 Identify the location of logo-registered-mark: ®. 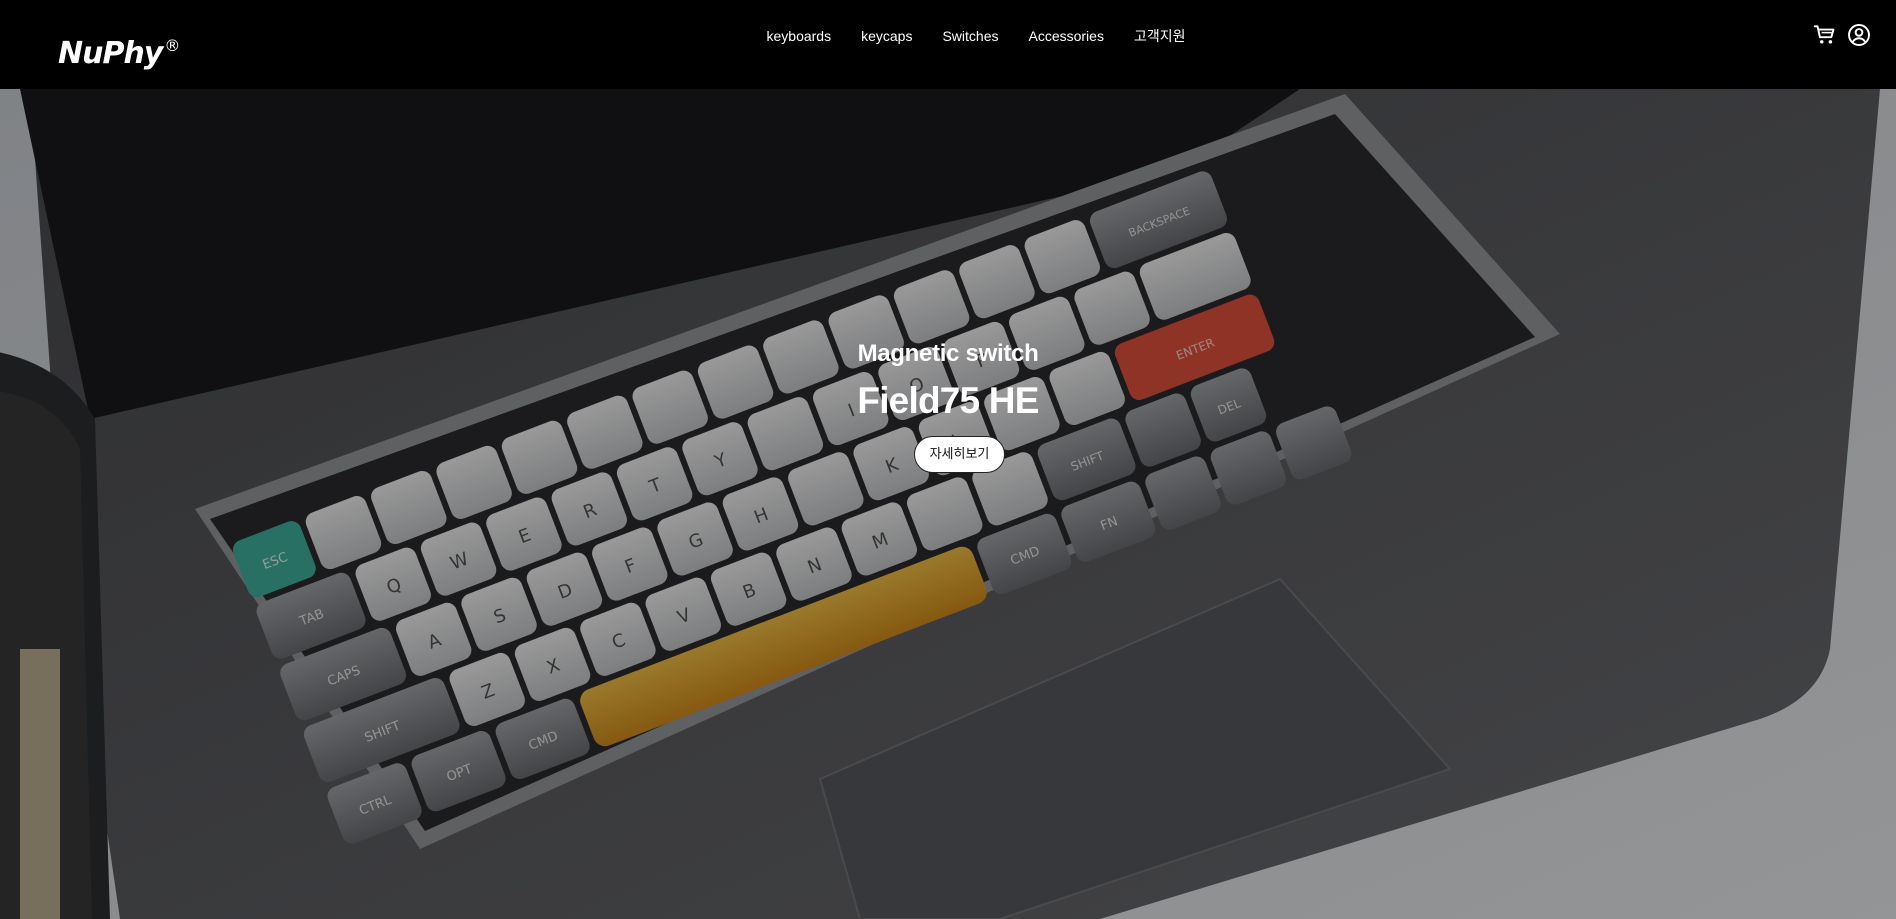
(172, 45).